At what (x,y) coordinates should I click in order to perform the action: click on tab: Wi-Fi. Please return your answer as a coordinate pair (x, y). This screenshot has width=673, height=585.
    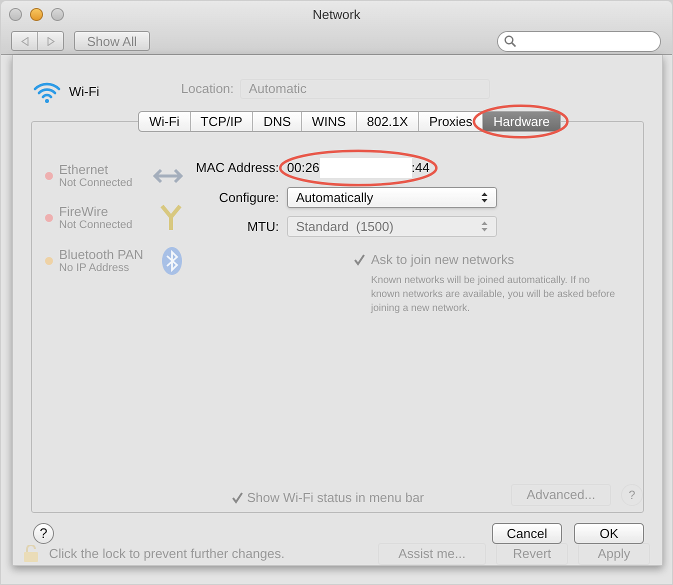
    Looking at the image, I should click on (164, 121).